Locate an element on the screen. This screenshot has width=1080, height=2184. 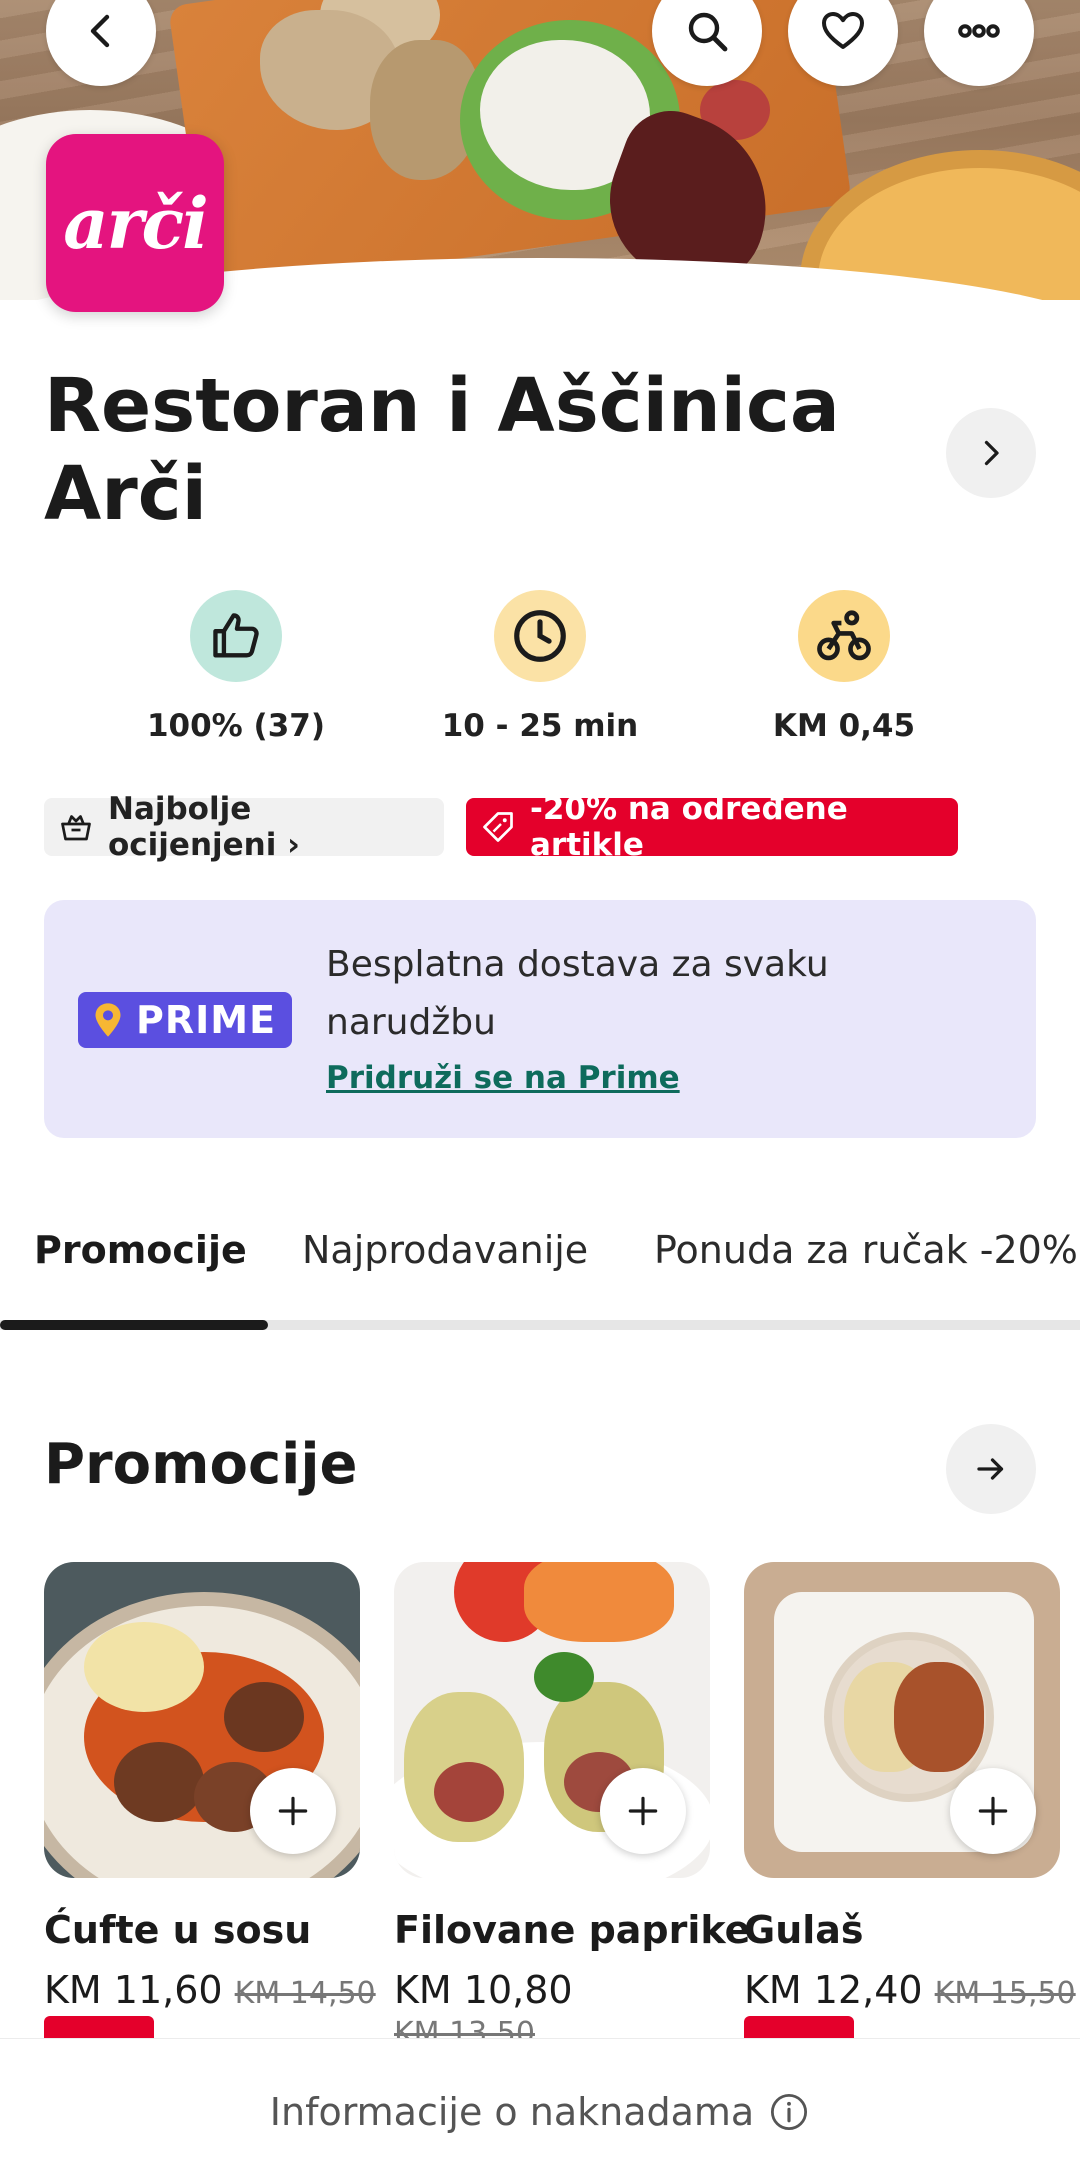
clock-icon is located at coordinates (540, 636).